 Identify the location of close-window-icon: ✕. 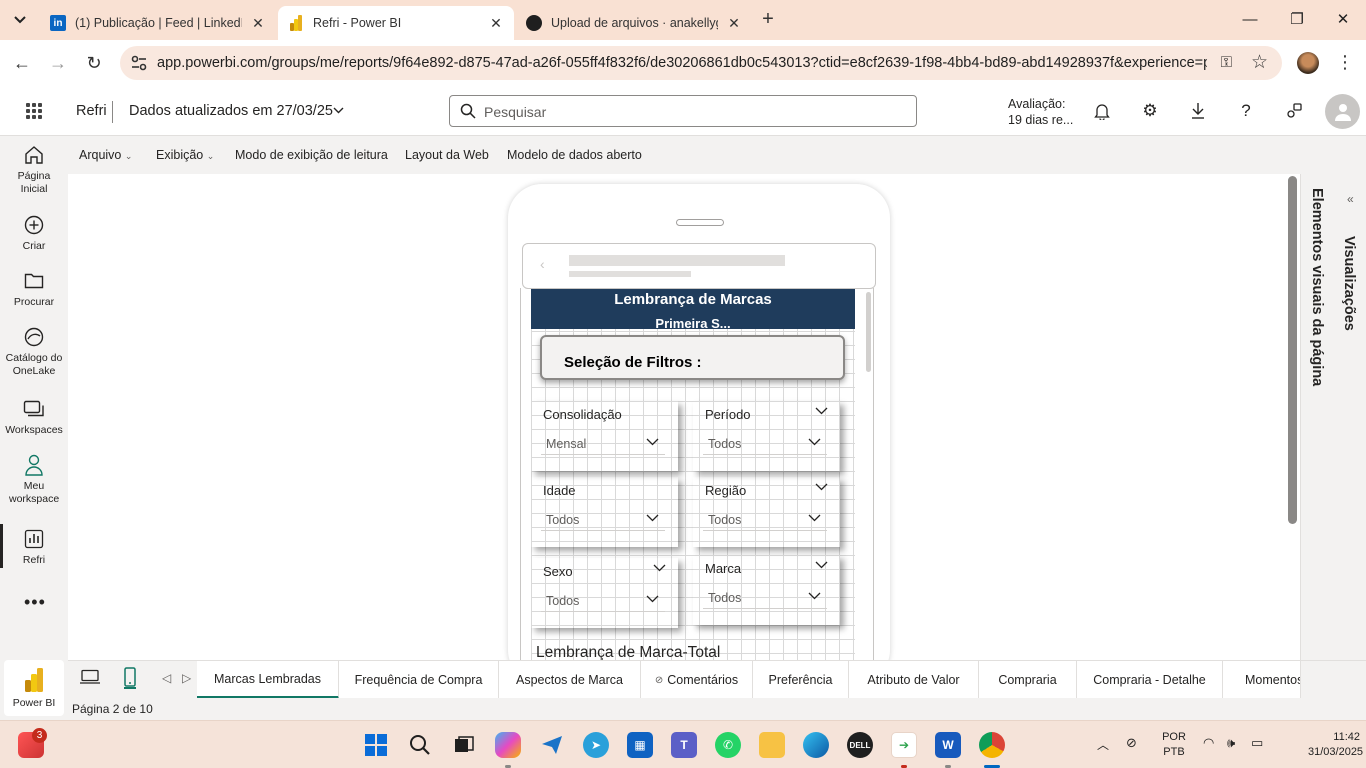
(1343, 20).